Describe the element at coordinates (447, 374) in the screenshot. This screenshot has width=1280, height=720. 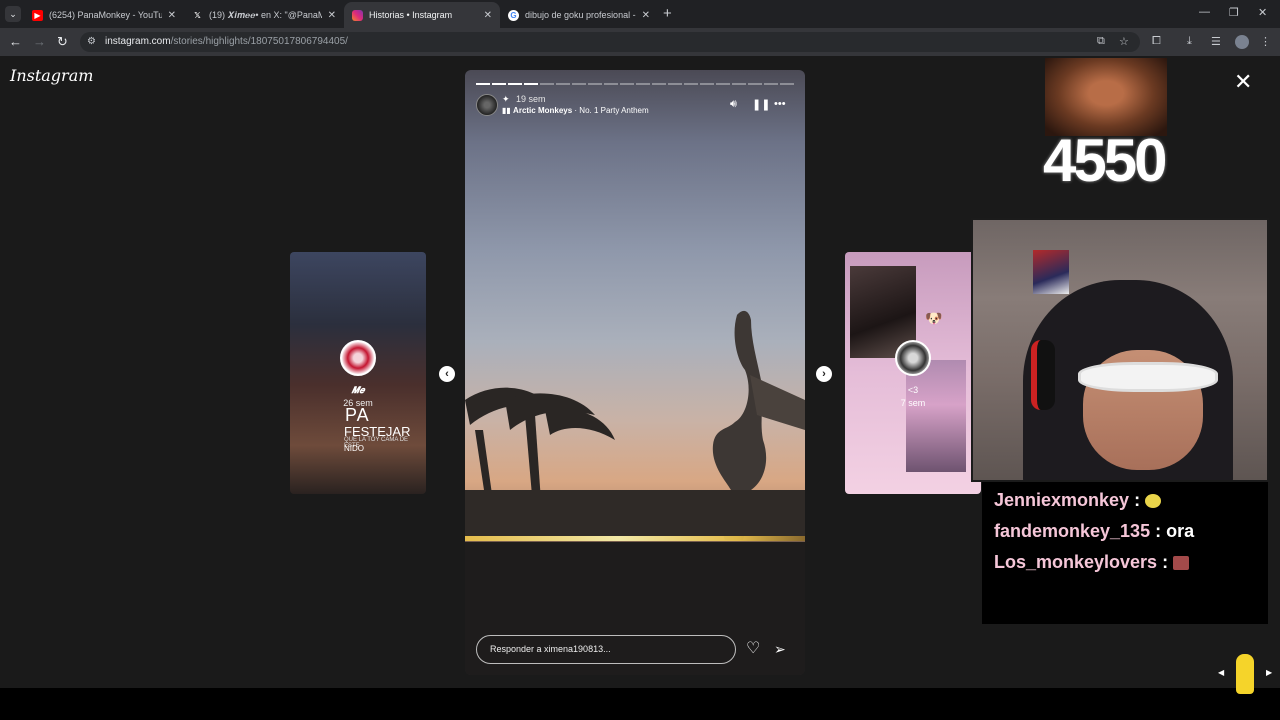
I see `previous-story-chevron-icon: ‹` at that location.